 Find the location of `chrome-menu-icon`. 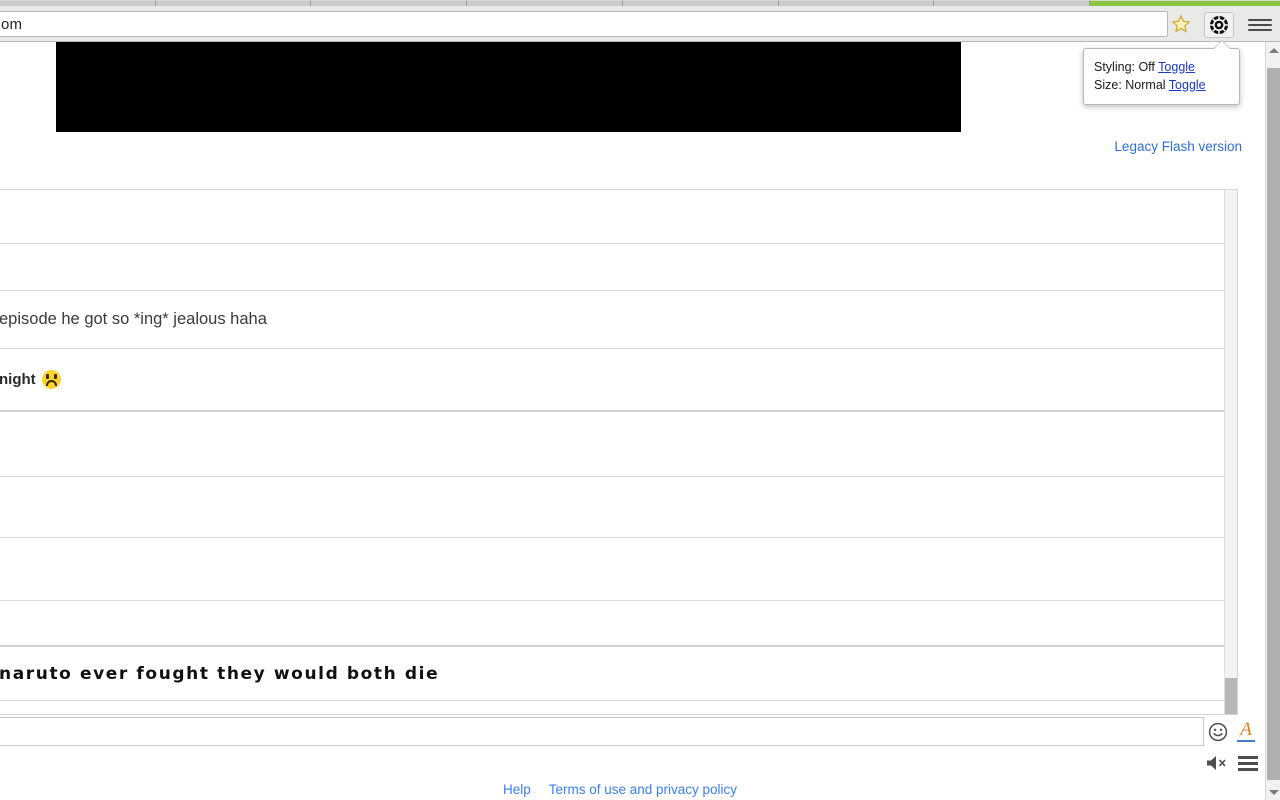

chrome-menu-icon is located at coordinates (1260, 25).